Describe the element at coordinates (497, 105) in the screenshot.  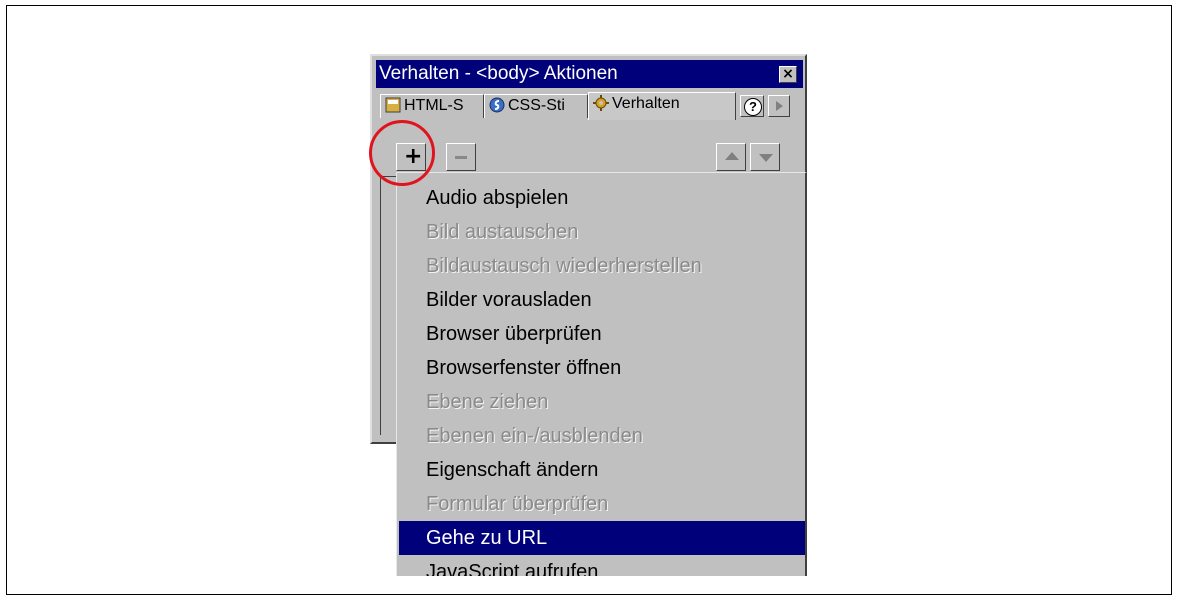
I see `css-styles-icon` at that location.